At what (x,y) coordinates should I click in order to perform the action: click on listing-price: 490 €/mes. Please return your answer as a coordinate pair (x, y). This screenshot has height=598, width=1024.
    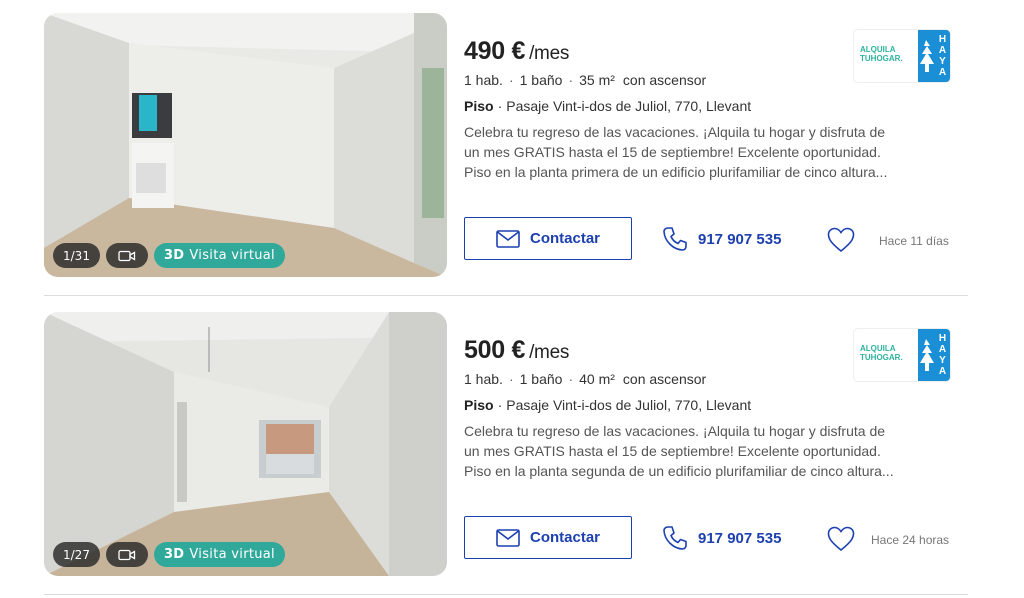
    Looking at the image, I should click on (516, 51).